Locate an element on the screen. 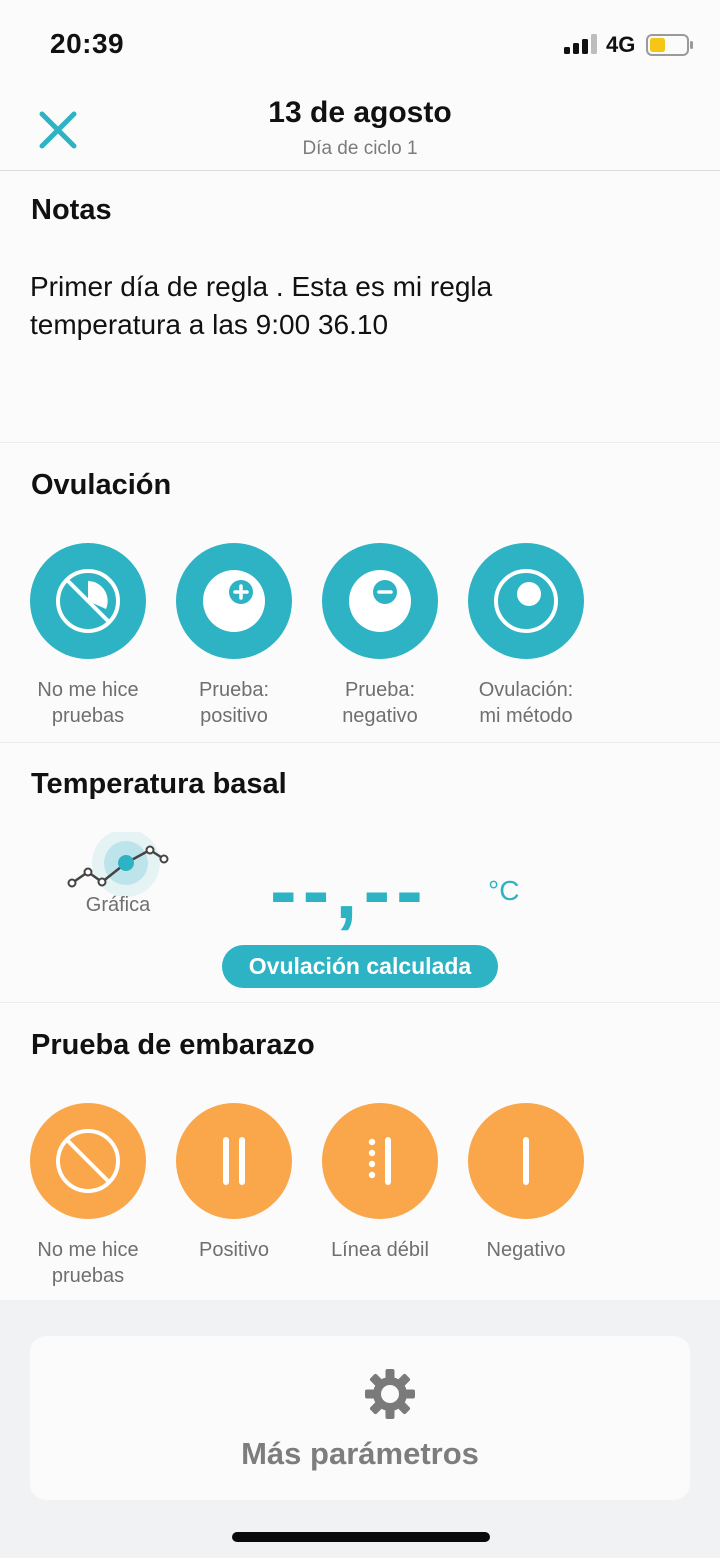 The height and width of the screenshot is (1558, 720). option-label: Línea débil is located at coordinates (380, 1250).